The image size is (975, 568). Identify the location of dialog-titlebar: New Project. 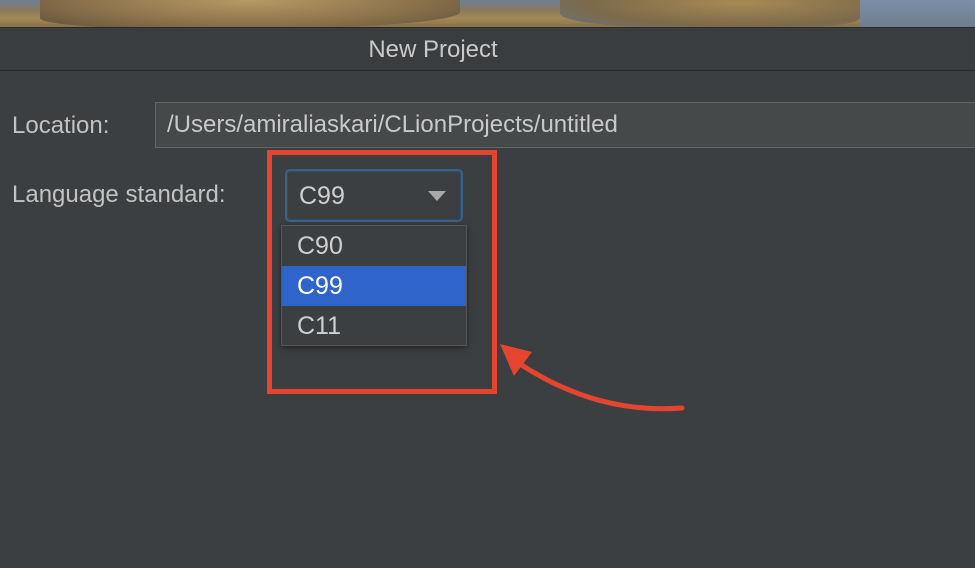
(487, 49).